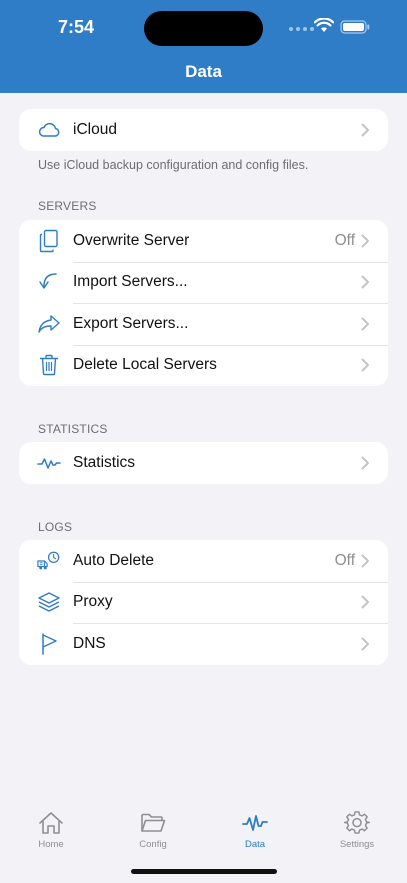 The image size is (407, 883). Describe the element at coordinates (355, 27) in the screenshot. I see `battery-icon` at that location.